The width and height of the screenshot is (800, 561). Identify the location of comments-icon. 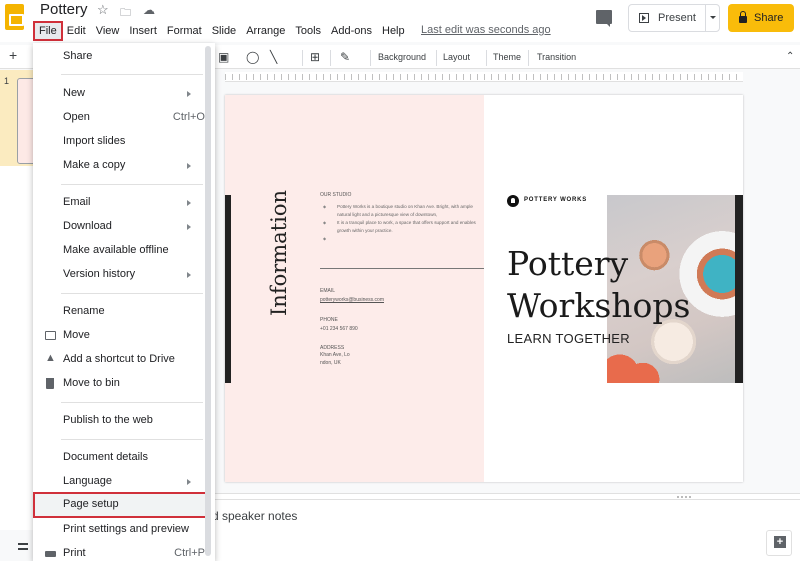
(604, 18).